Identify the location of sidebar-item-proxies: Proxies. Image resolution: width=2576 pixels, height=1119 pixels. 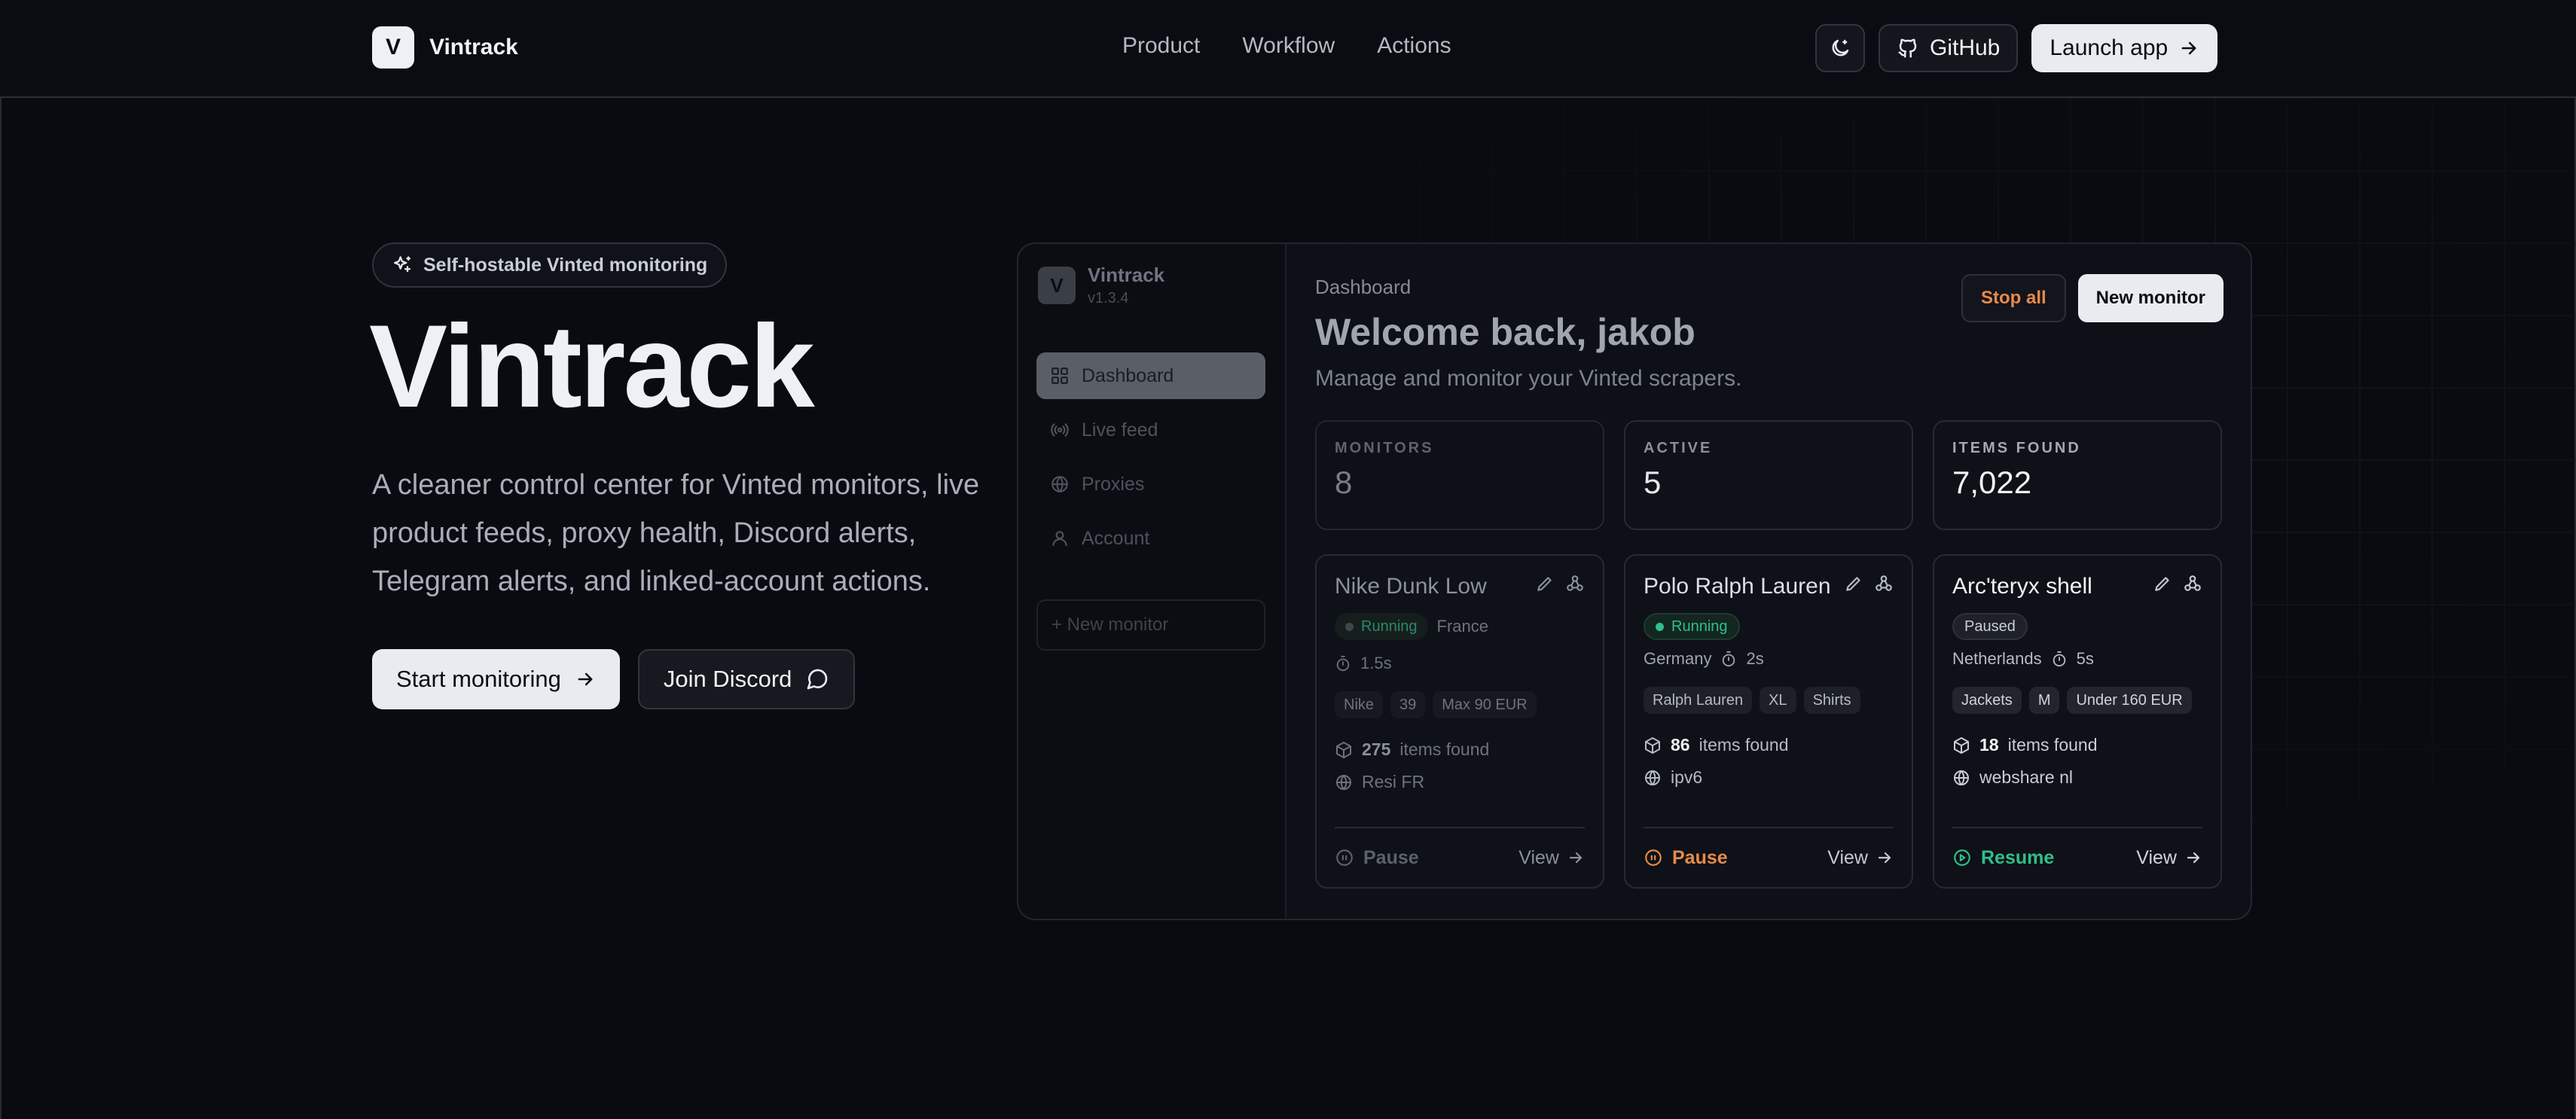
(1151, 484).